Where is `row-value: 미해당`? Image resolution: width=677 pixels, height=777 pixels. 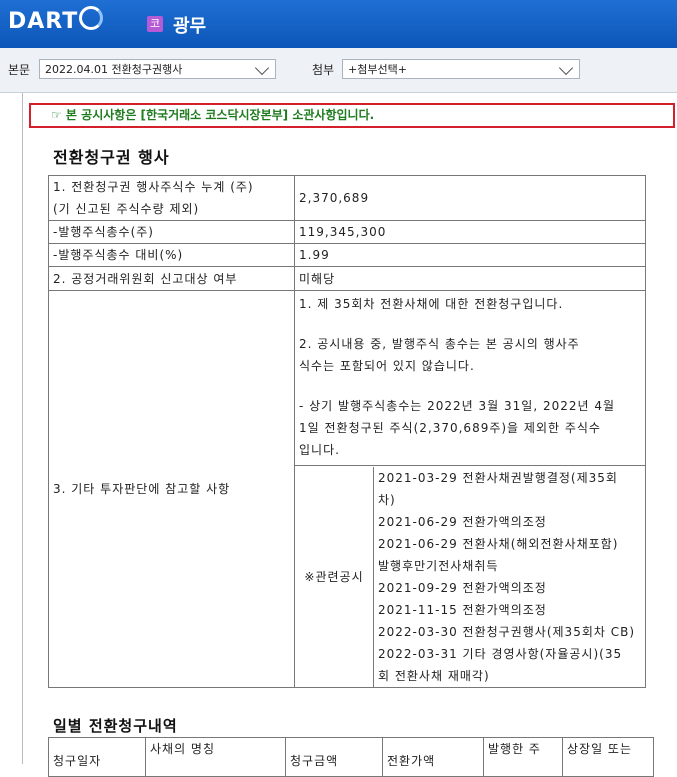 row-value: 미해당 is located at coordinates (470, 278).